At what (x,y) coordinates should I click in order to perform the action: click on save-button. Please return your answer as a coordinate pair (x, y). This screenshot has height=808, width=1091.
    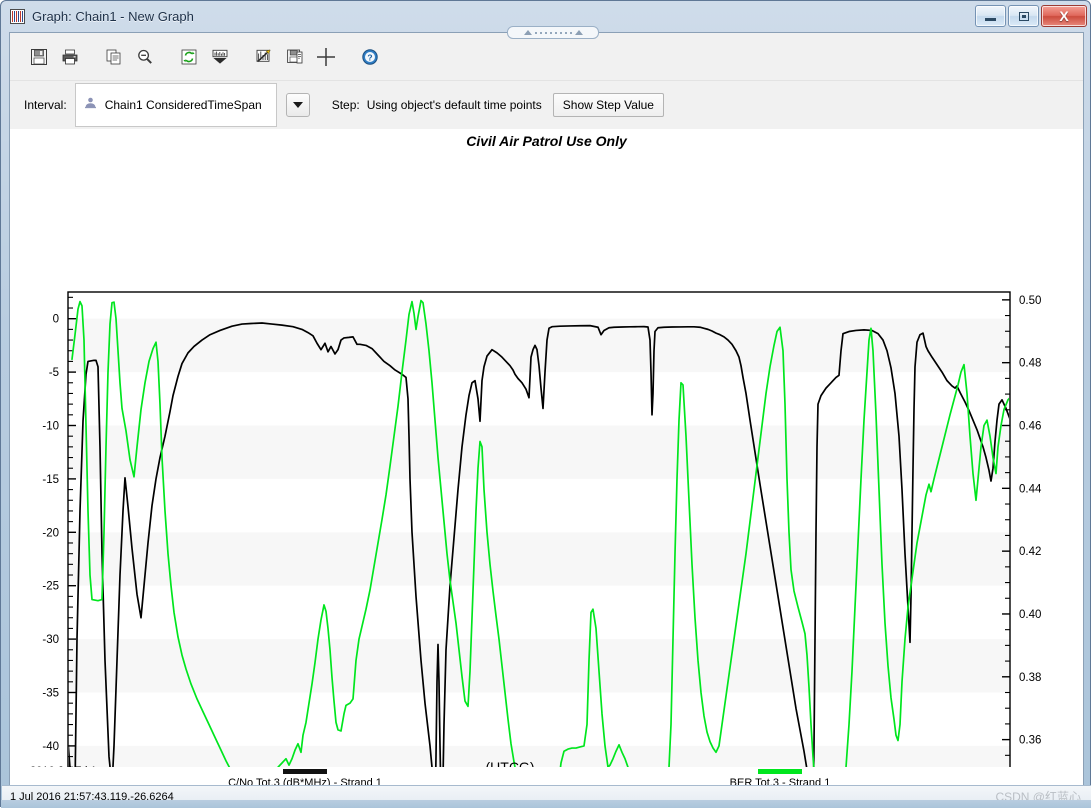
    Looking at the image, I should click on (39, 57).